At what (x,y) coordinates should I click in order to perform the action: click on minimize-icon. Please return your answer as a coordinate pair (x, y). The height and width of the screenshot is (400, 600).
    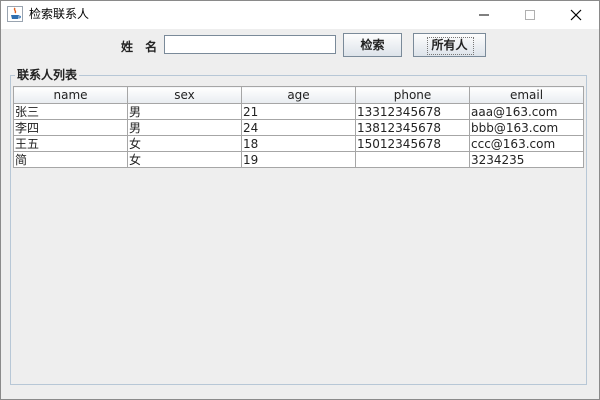
    Looking at the image, I should click on (484, 15).